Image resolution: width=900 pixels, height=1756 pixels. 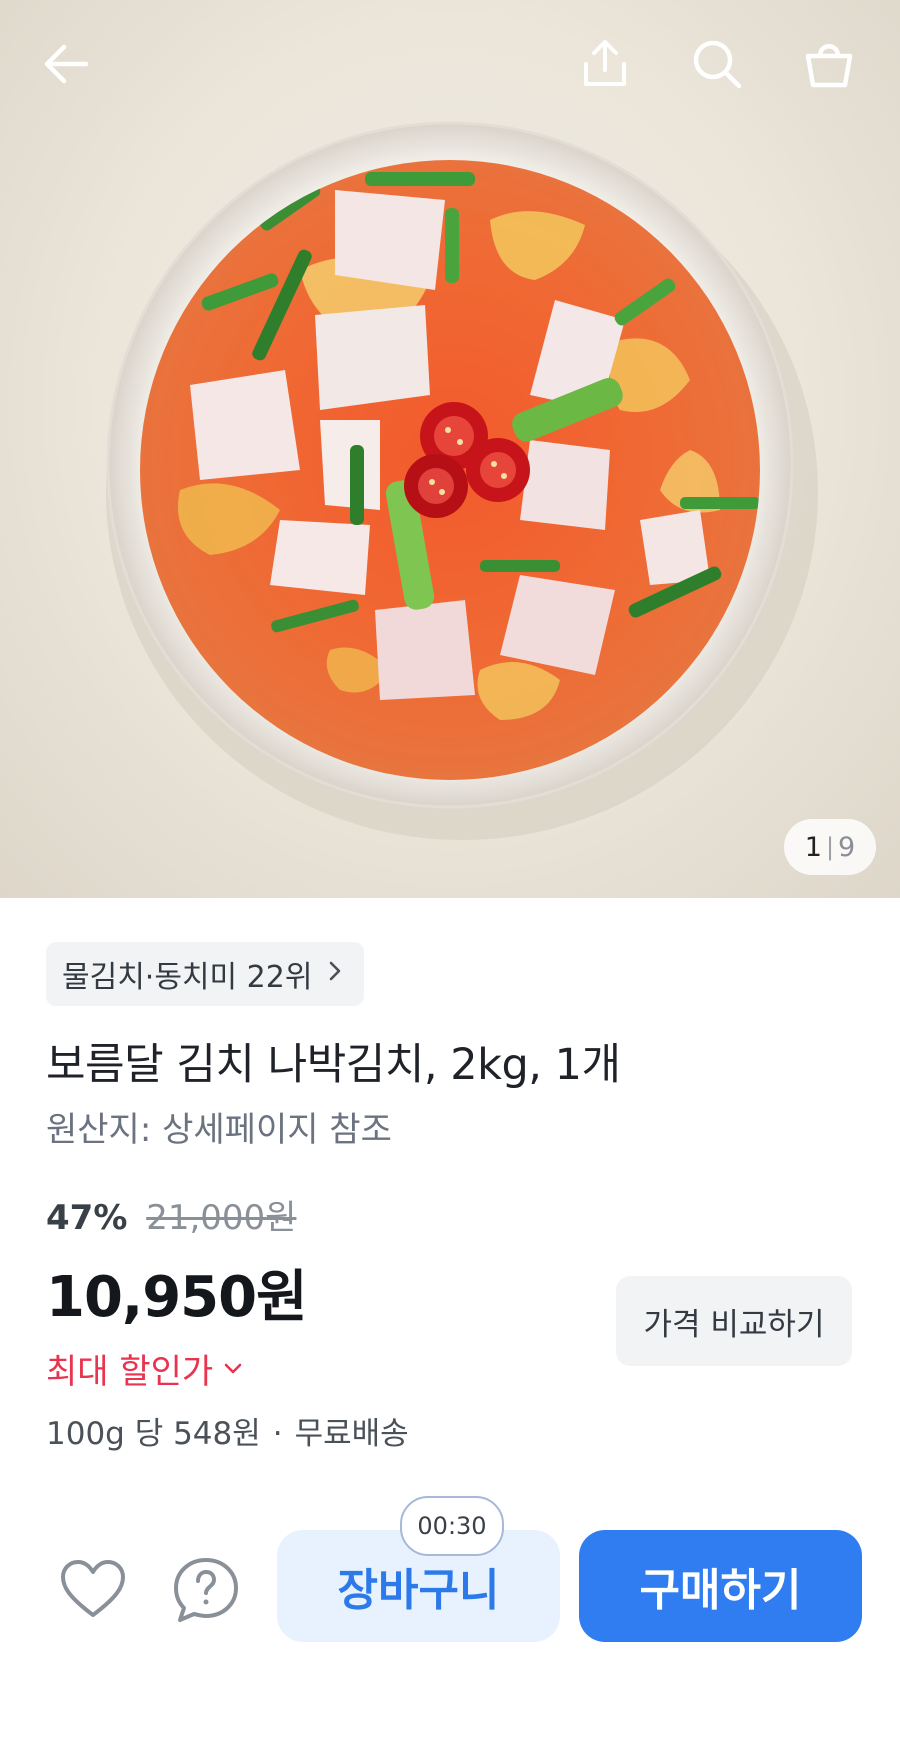 I want to click on product-title: 보름달 김치 나박김치, 2kg, 1개, so click(x=333, y=1065).